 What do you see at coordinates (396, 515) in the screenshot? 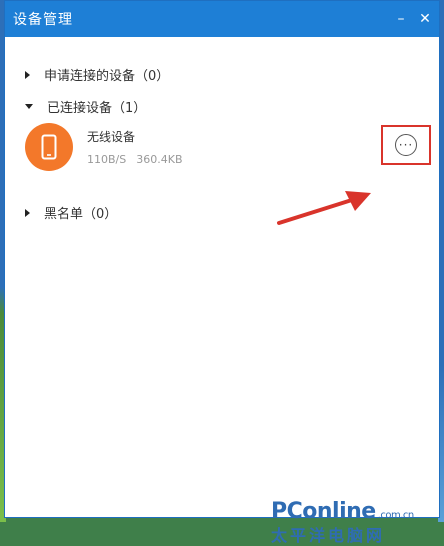
I see `watermark-domain: .com.cn` at bounding box center [396, 515].